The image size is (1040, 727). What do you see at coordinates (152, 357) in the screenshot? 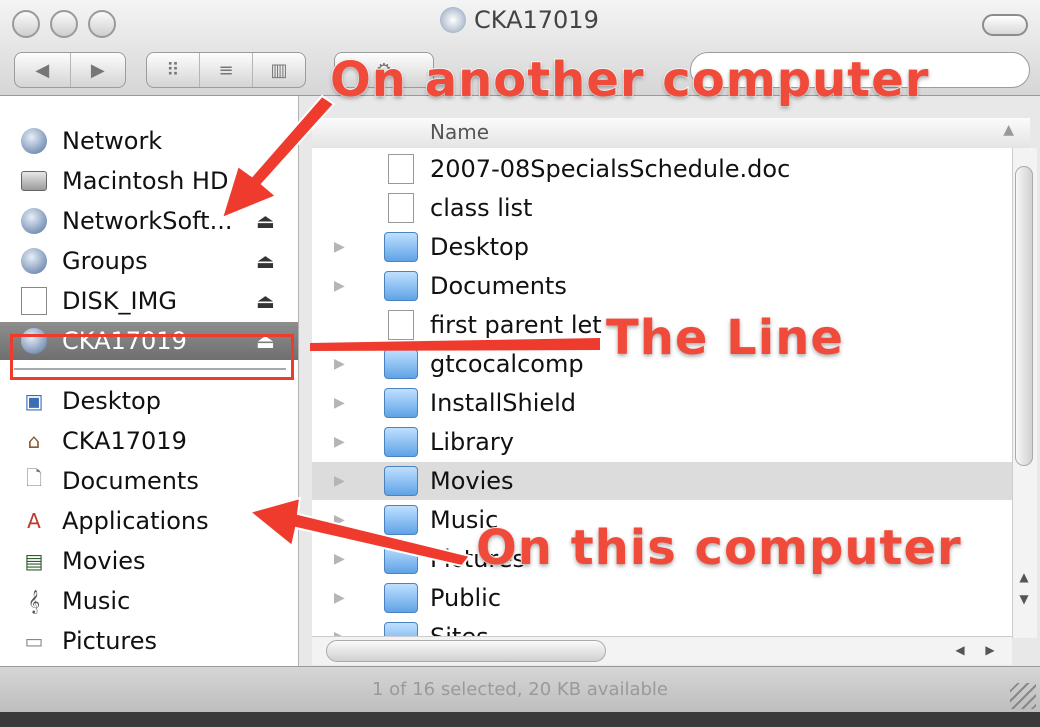
I see `annotation-highlight-box` at bounding box center [152, 357].